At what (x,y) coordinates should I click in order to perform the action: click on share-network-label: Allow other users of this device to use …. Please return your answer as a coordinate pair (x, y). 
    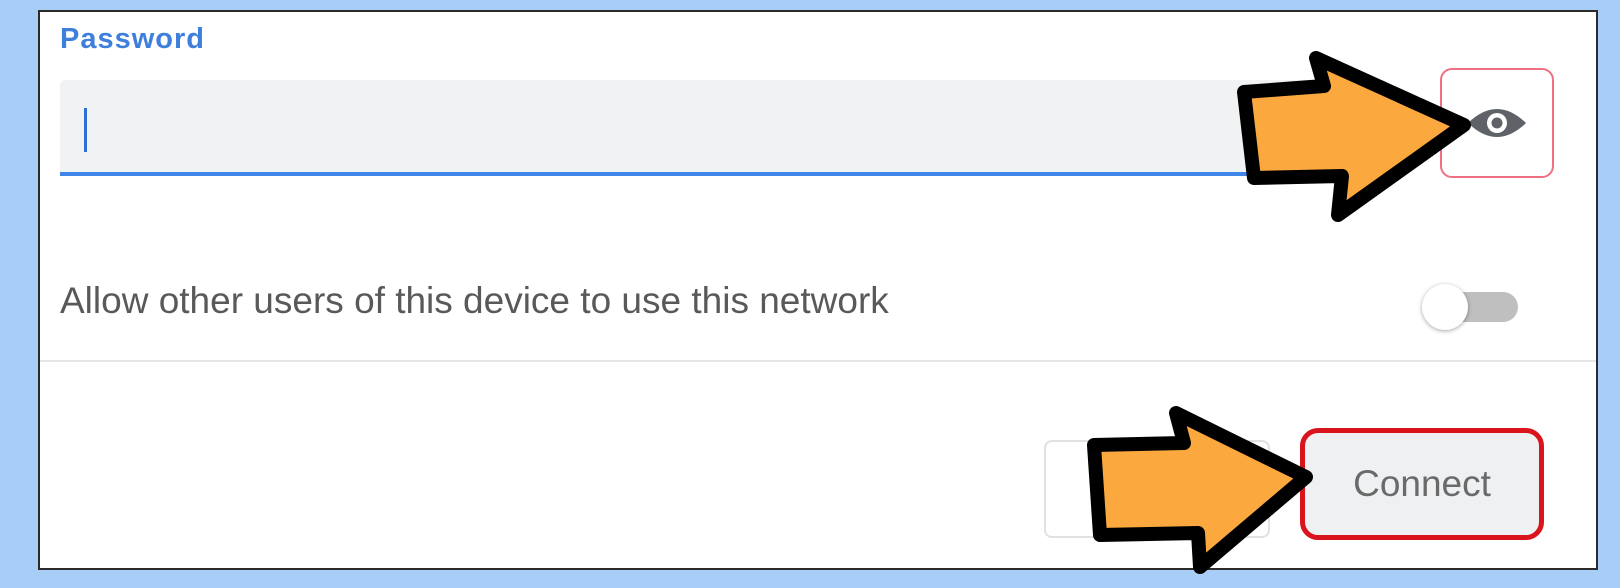
    Looking at the image, I should click on (474, 300).